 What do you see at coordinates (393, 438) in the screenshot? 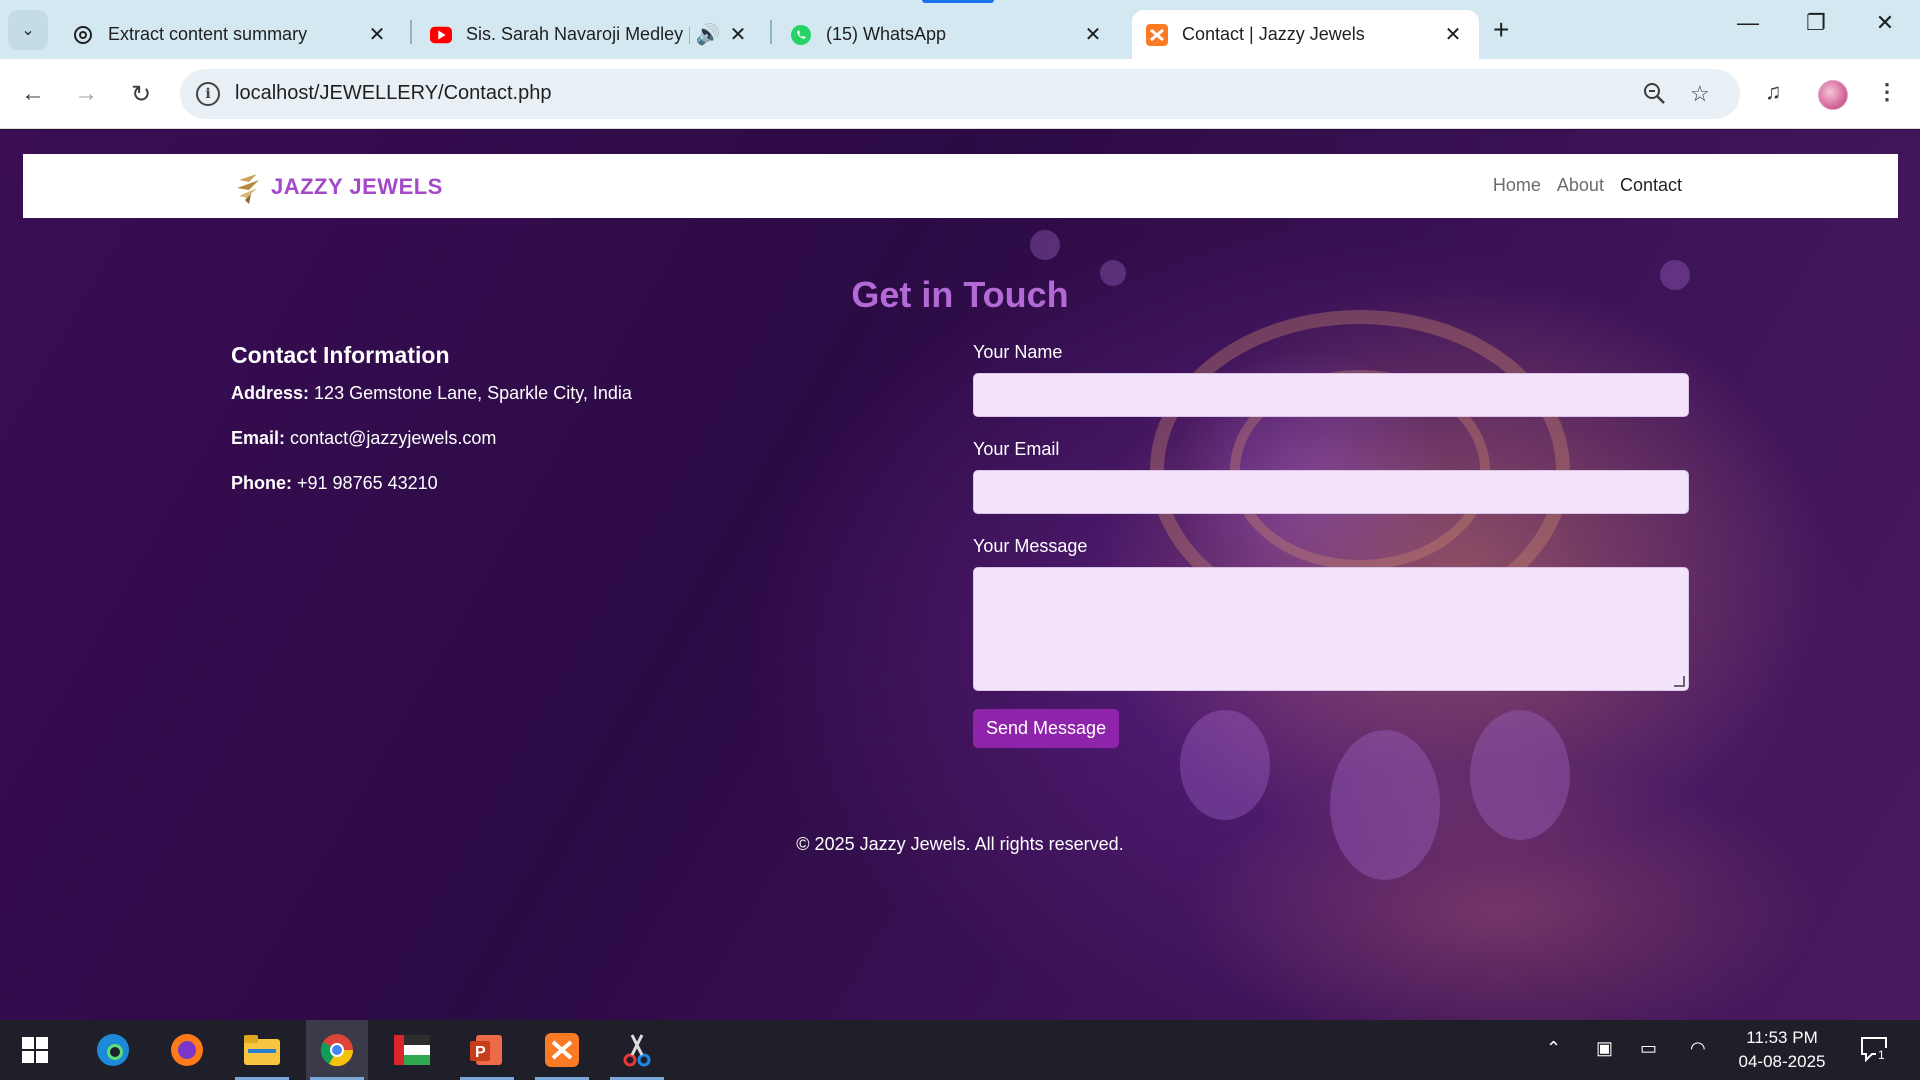
I see `email-value: contact@jazzyjewels.com` at bounding box center [393, 438].